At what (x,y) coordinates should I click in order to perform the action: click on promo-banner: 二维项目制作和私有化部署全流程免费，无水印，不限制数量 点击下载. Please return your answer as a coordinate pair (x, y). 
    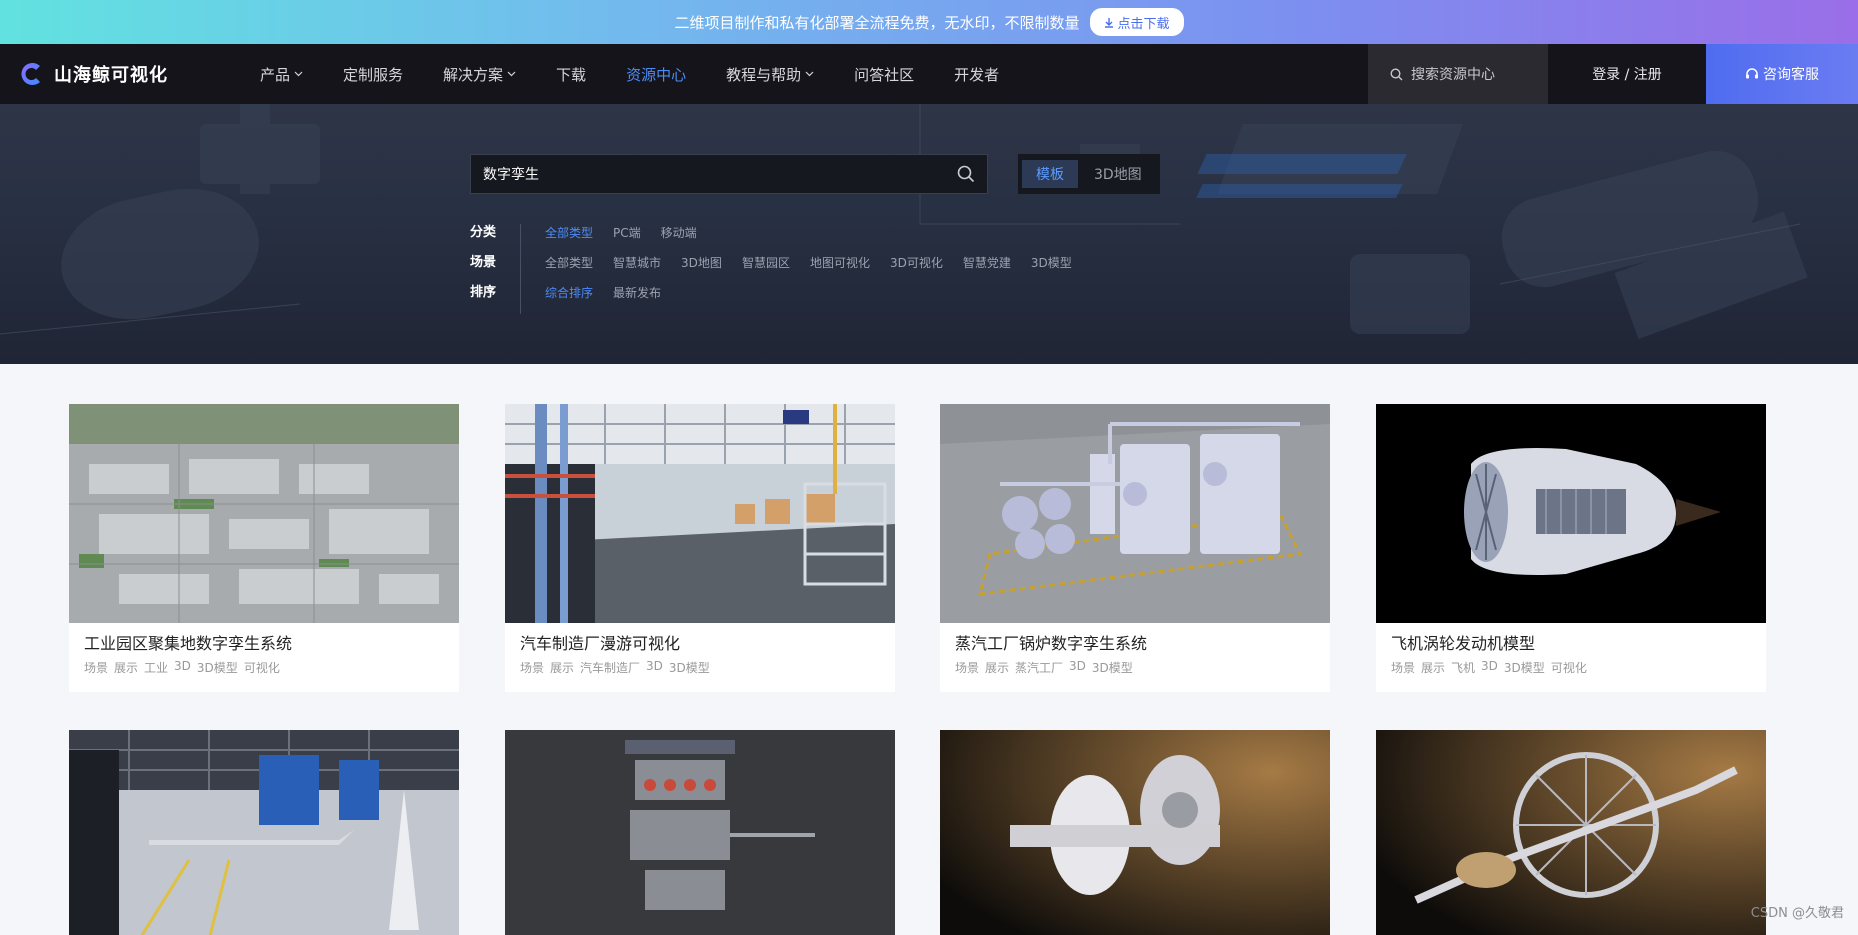
    Looking at the image, I should click on (929, 22).